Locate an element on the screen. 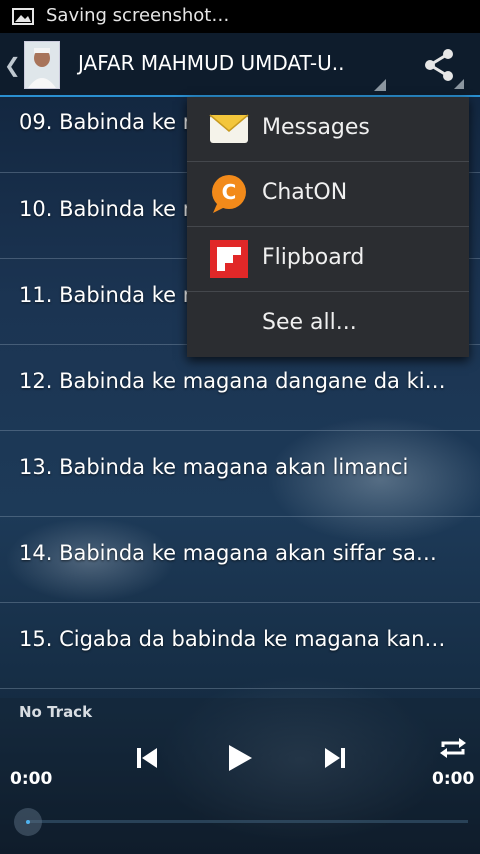 The image size is (480, 854). track-label: 13. Babinda ke magana akan limanci is located at coordinates (214, 467).